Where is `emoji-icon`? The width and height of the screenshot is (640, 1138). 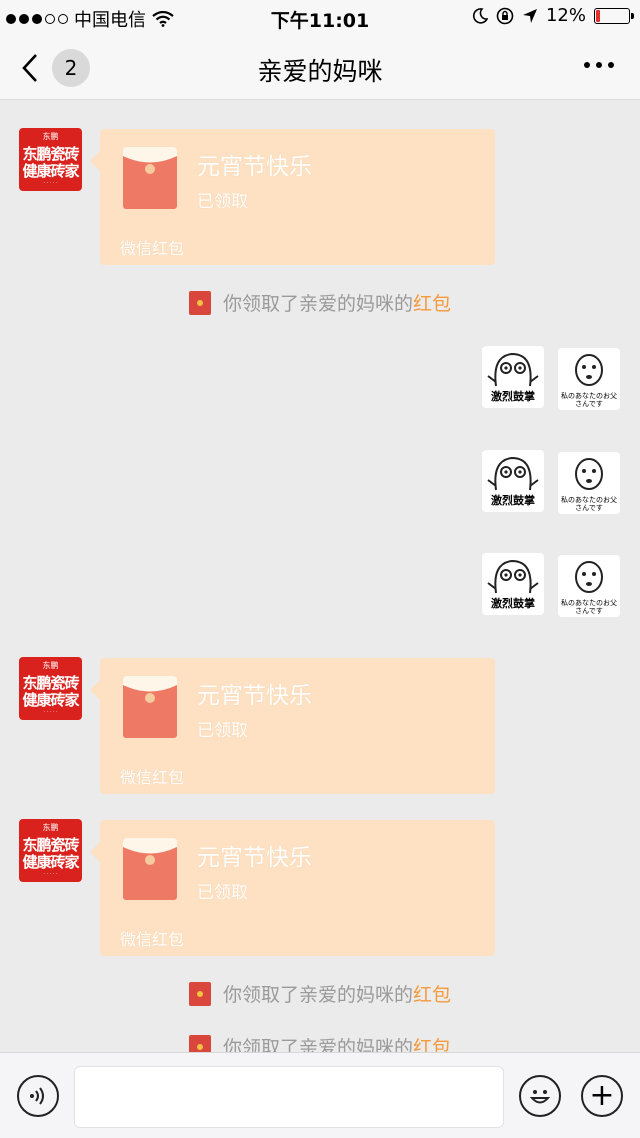 emoji-icon is located at coordinates (540, 1097).